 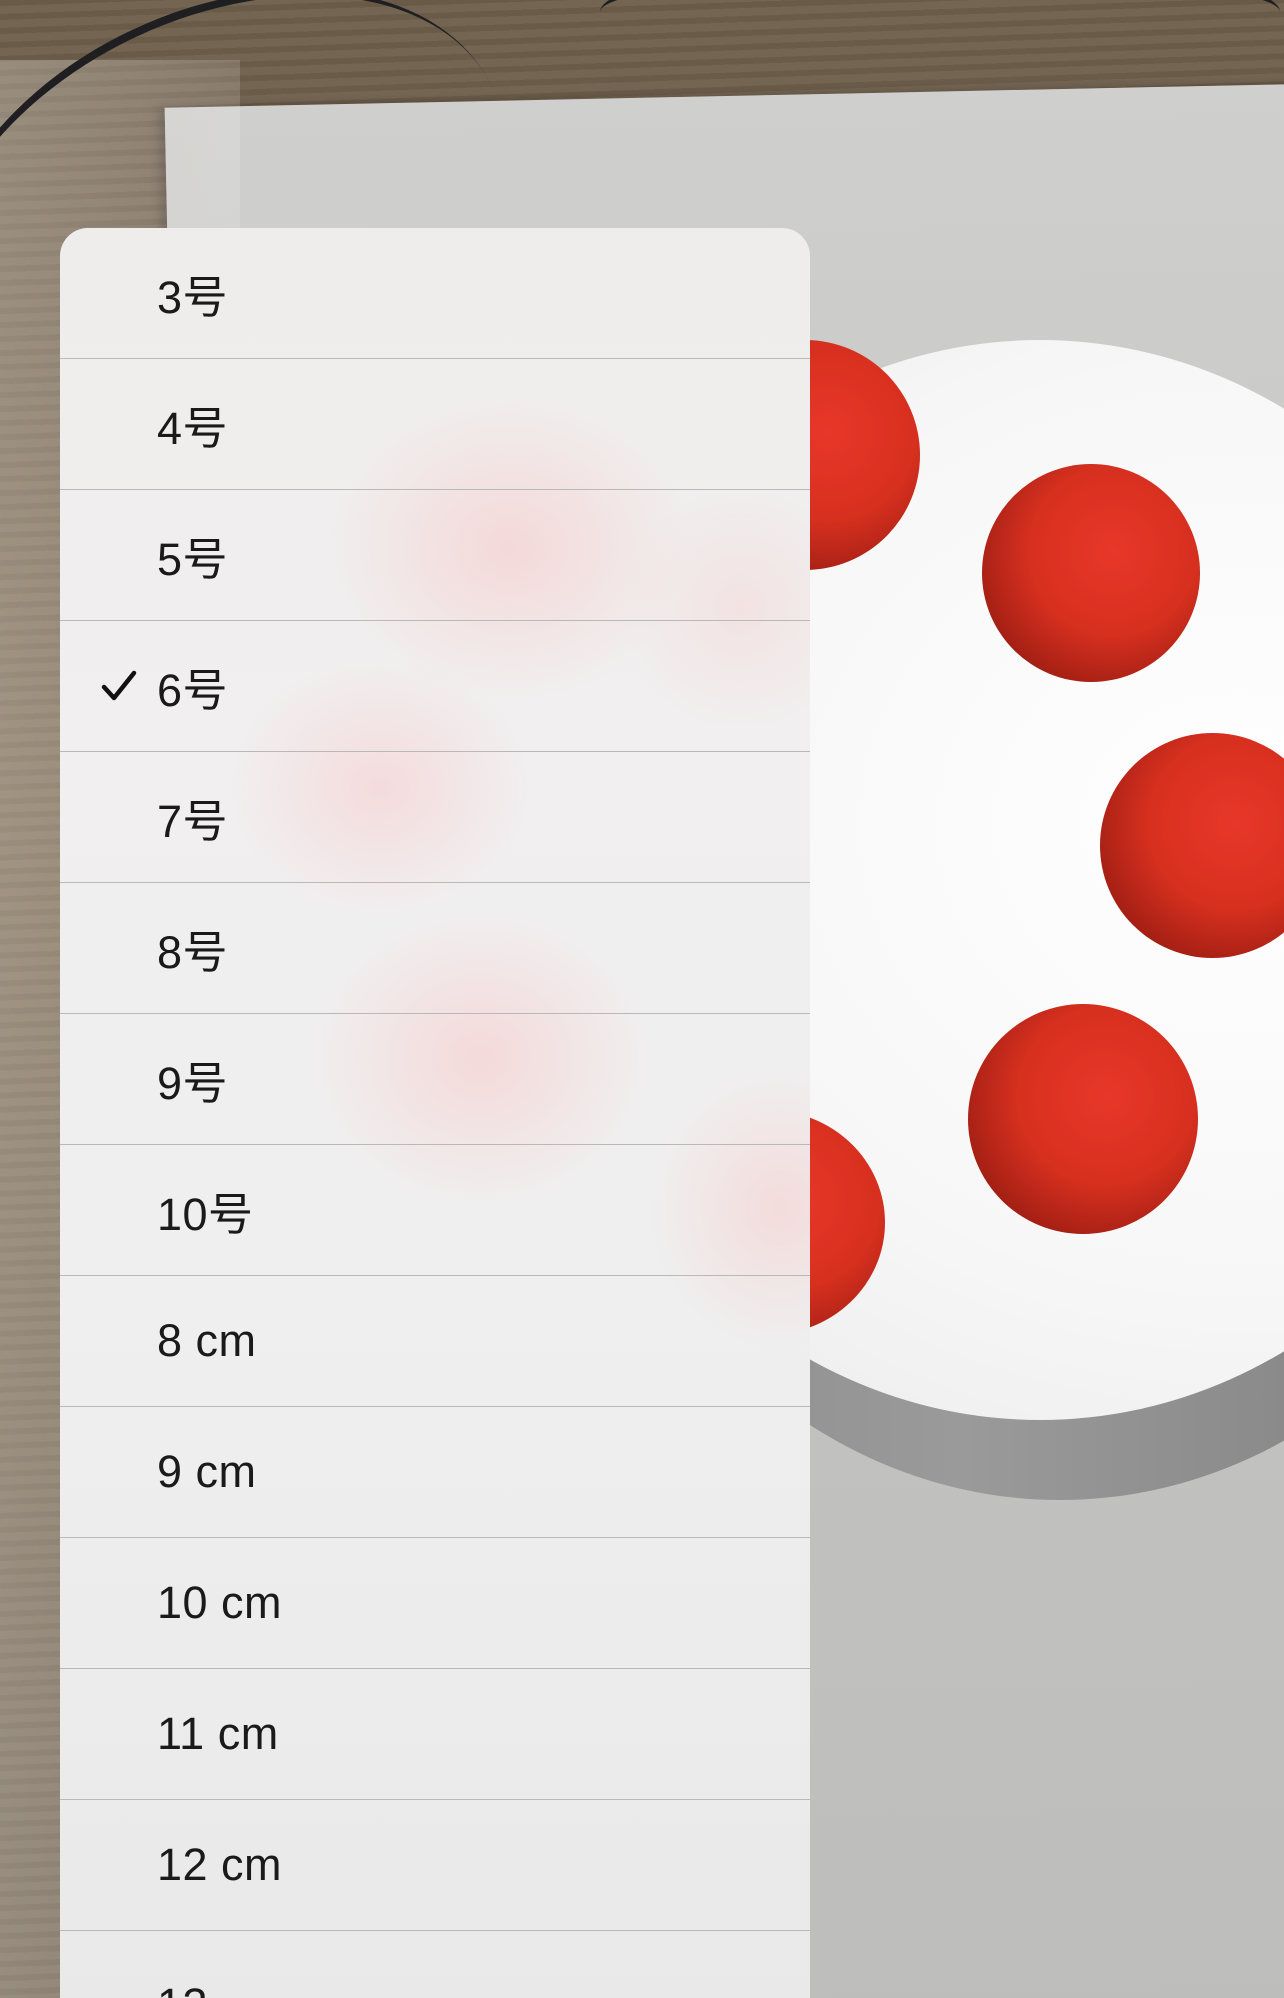 What do you see at coordinates (435, 1341) in the screenshot?
I see `menu-item-size: 8 cm` at bounding box center [435, 1341].